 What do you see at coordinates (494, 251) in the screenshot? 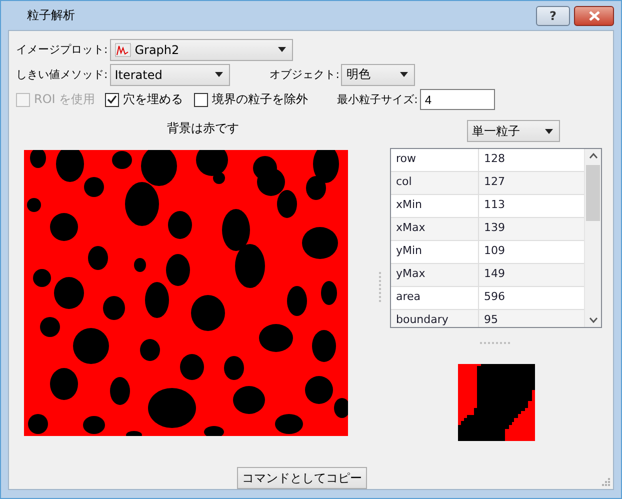
I see `property-value-cell-text: 109` at bounding box center [494, 251].